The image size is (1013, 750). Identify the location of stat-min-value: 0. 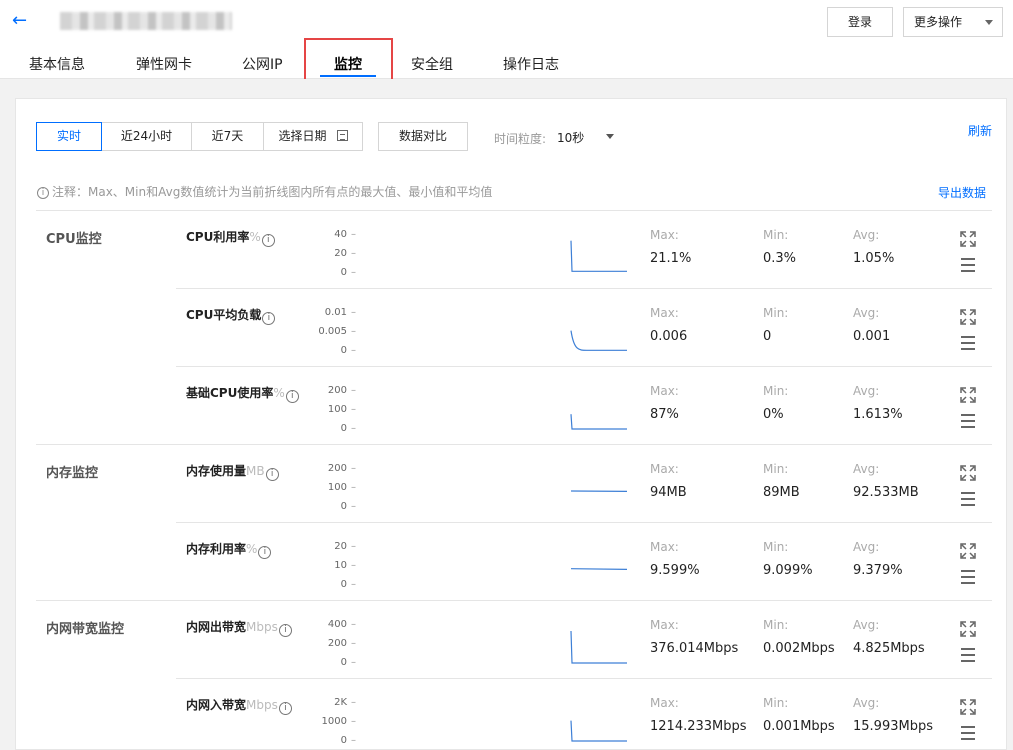
(767, 336).